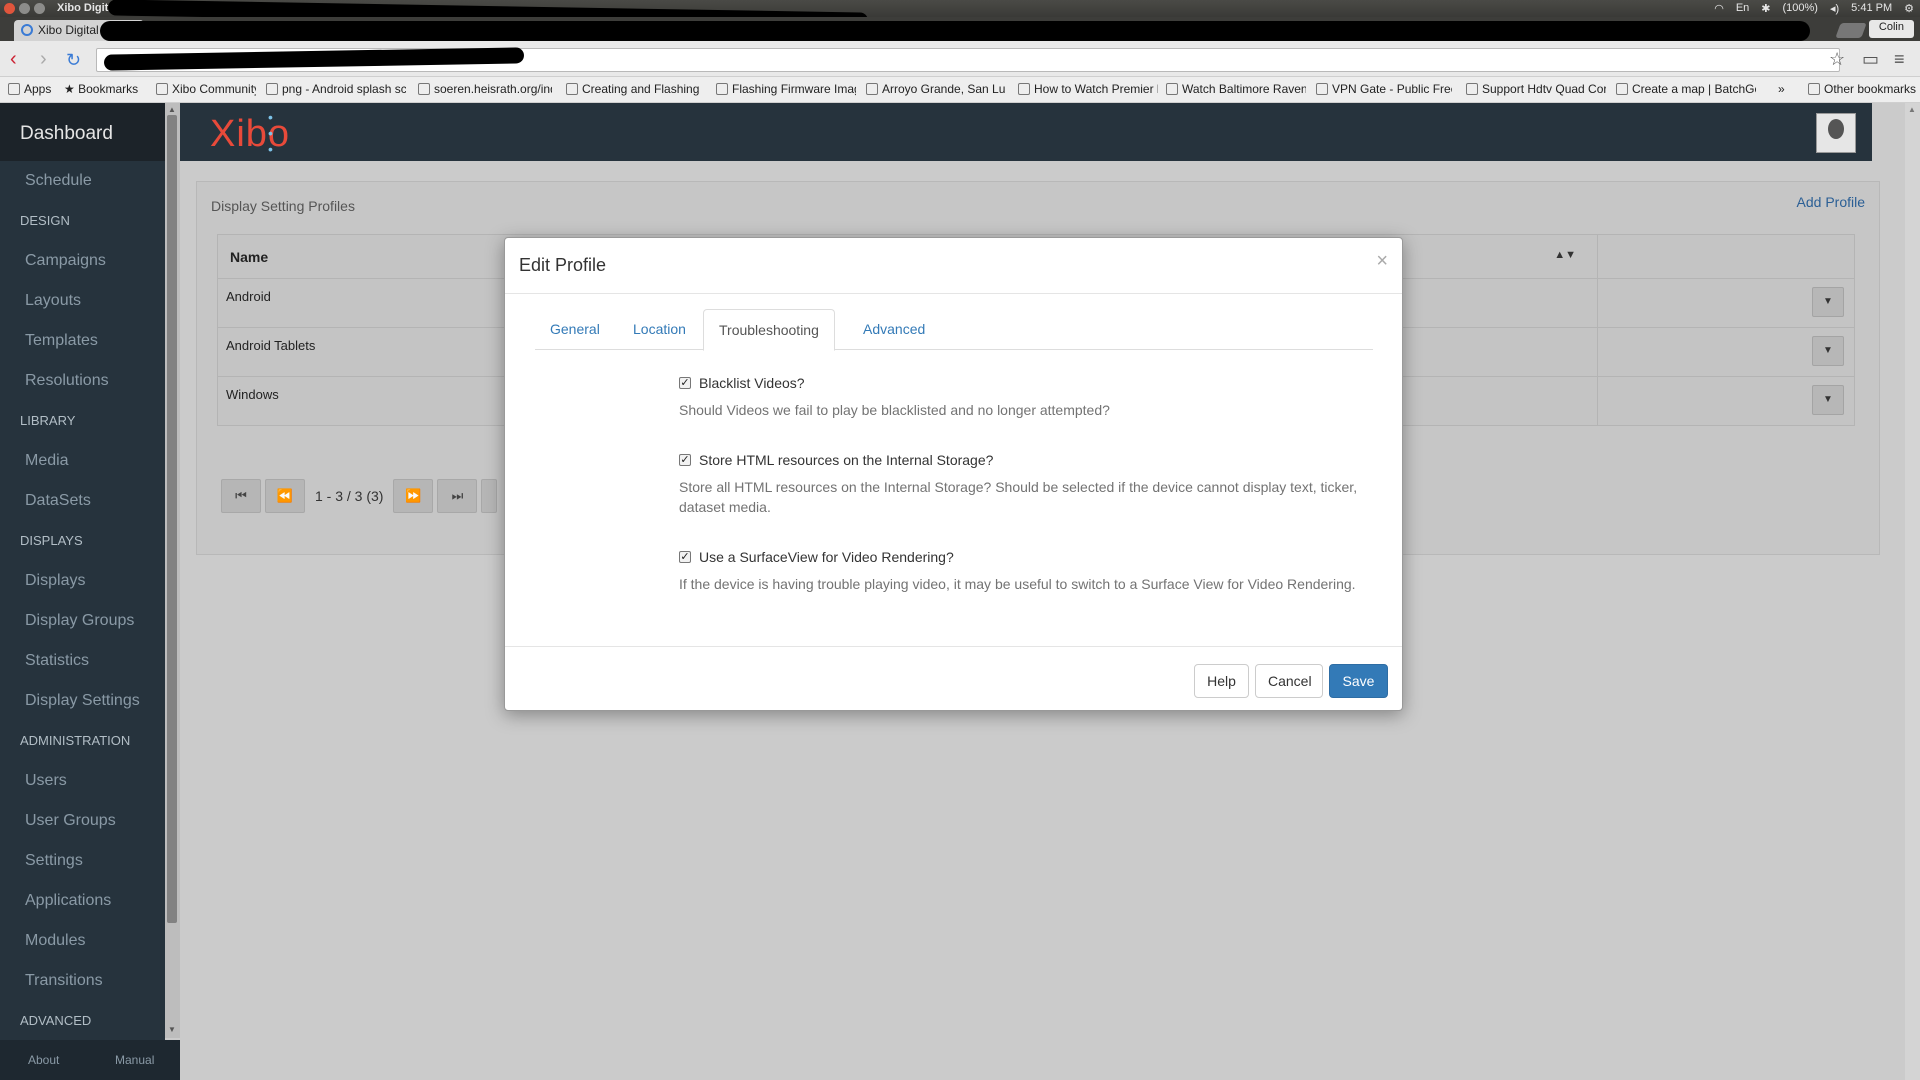 The height and width of the screenshot is (1080, 1920). I want to click on wifi-icon: ◠, so click(1719, 8).